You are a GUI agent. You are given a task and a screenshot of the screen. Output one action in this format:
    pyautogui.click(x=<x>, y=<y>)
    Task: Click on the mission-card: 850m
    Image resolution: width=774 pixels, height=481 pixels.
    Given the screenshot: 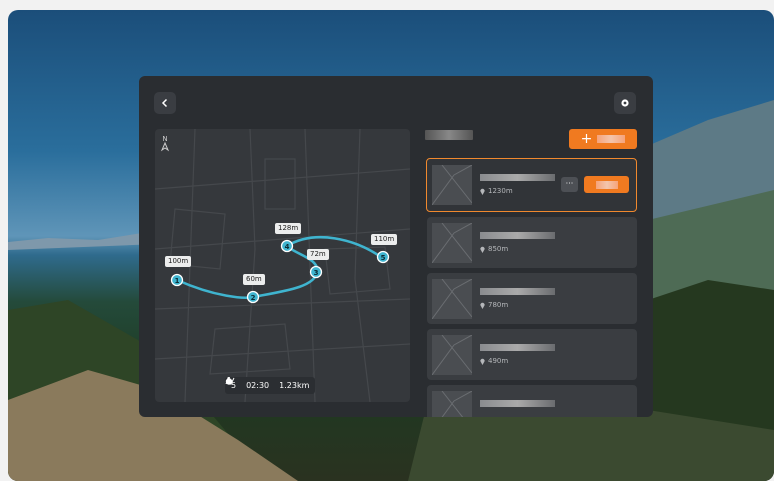 What is the action you would take?
    pyautogui.click(x=532, y=242)
    